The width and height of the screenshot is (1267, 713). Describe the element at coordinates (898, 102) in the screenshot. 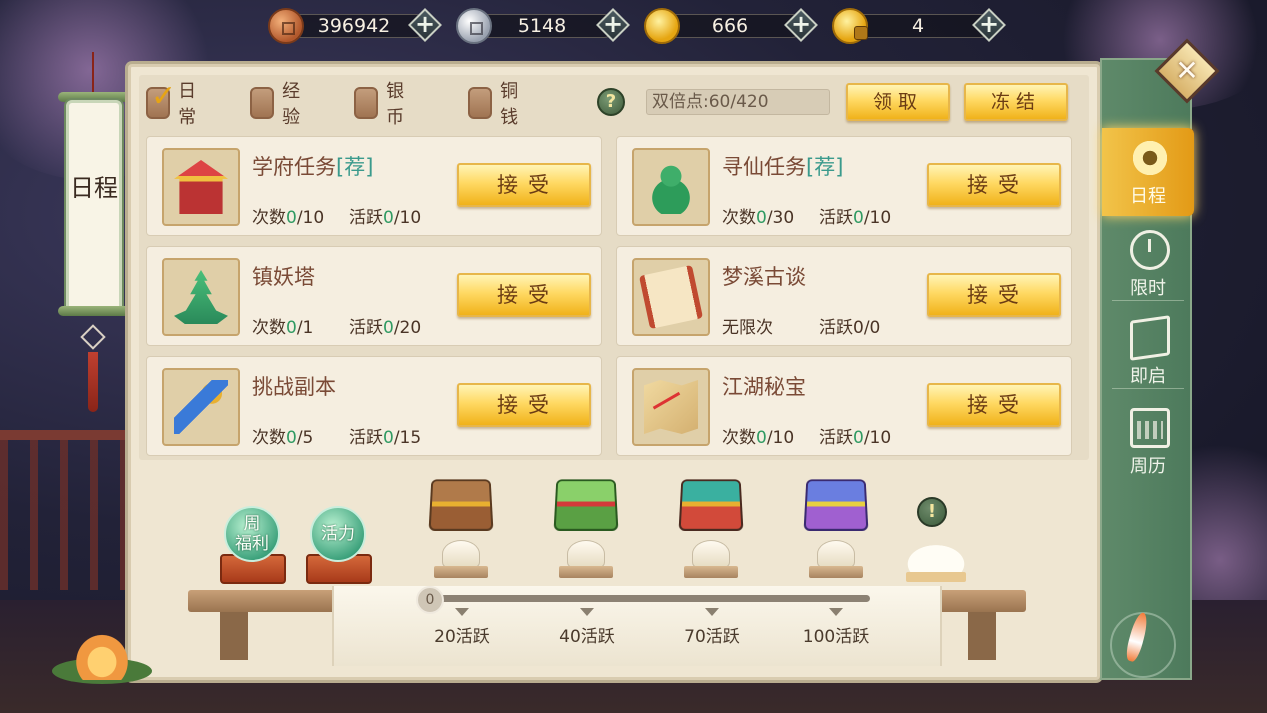

I see `claim-button: 领取` at that location.